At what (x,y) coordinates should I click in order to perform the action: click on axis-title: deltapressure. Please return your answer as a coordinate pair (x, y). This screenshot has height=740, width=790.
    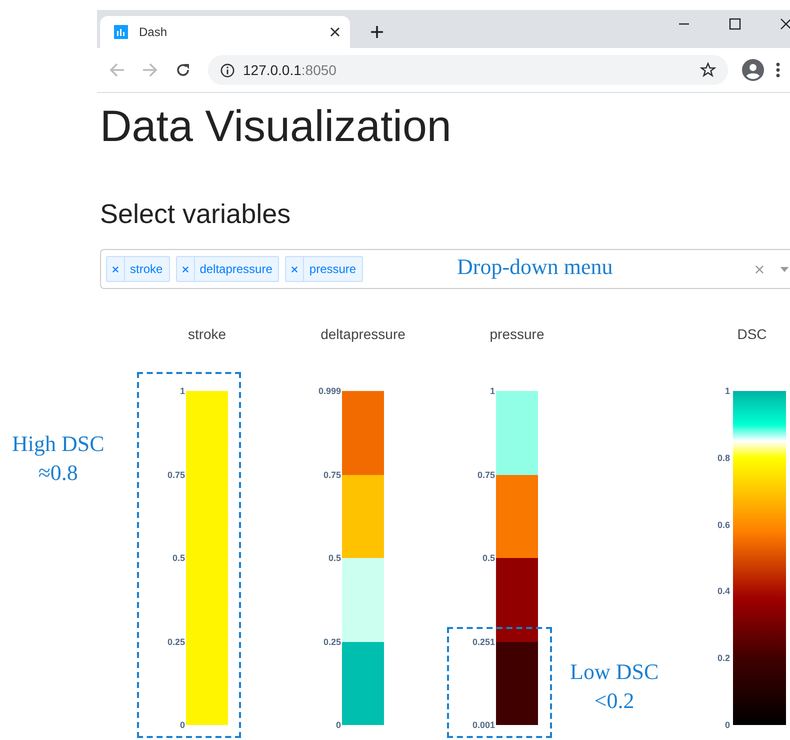
    Looking at the image, I should click on (363, 334).